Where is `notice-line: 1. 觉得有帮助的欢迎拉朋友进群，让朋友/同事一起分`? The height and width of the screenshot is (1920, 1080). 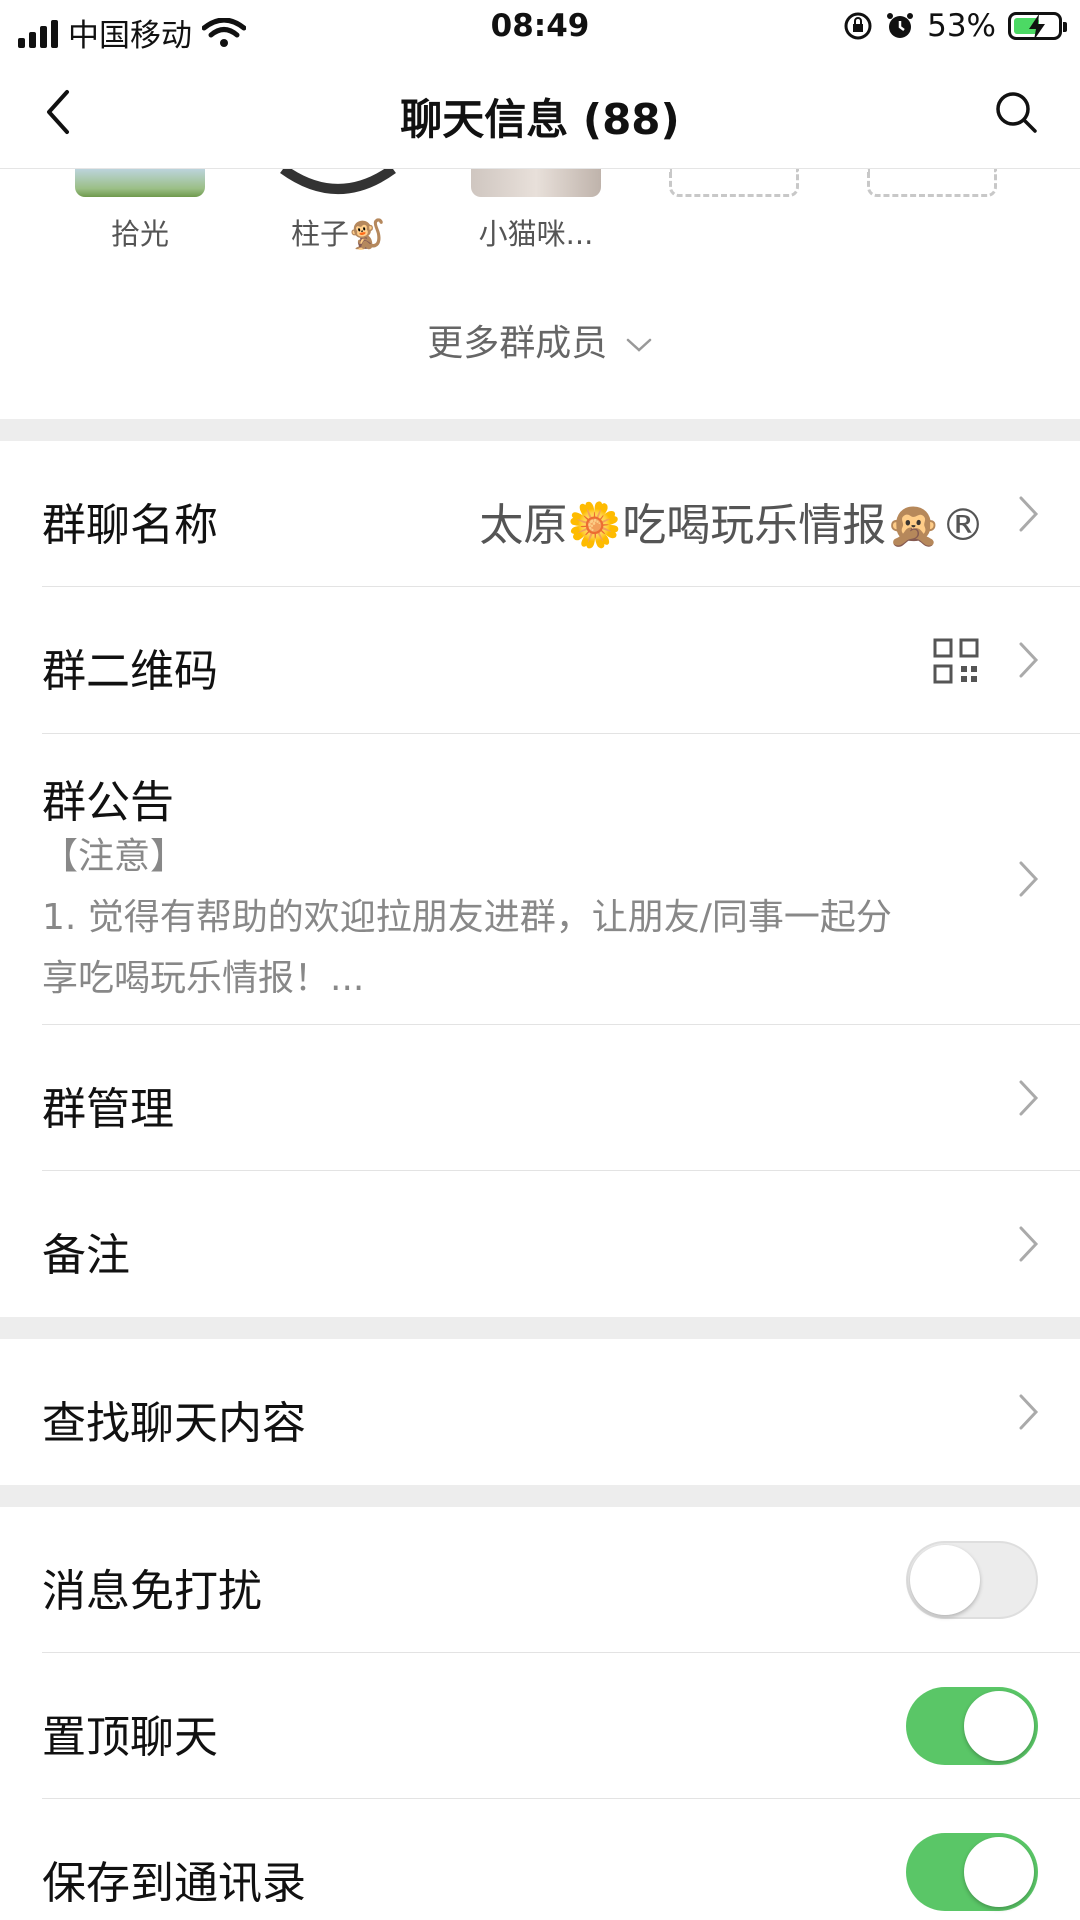 notice-line: 1. 觉得有帮助的欢迎拉朋友进群，让朋友/同事一起分 is located at coordinates (467, 917).